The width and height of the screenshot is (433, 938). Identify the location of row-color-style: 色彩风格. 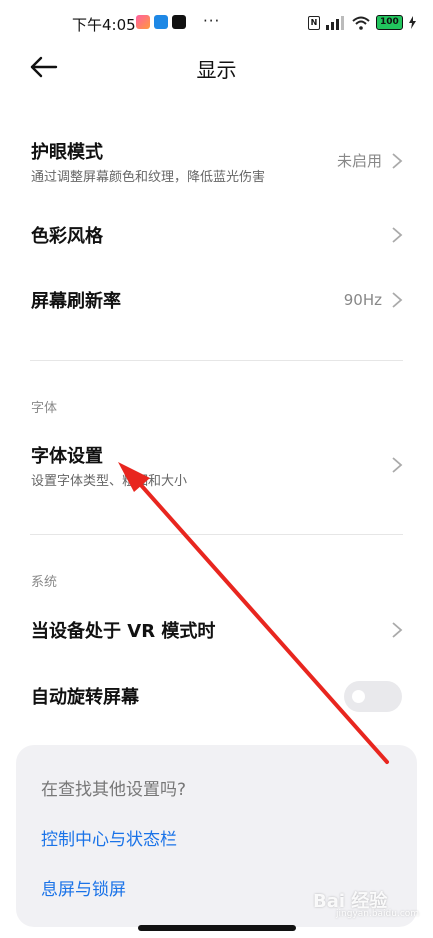
(216, 236).